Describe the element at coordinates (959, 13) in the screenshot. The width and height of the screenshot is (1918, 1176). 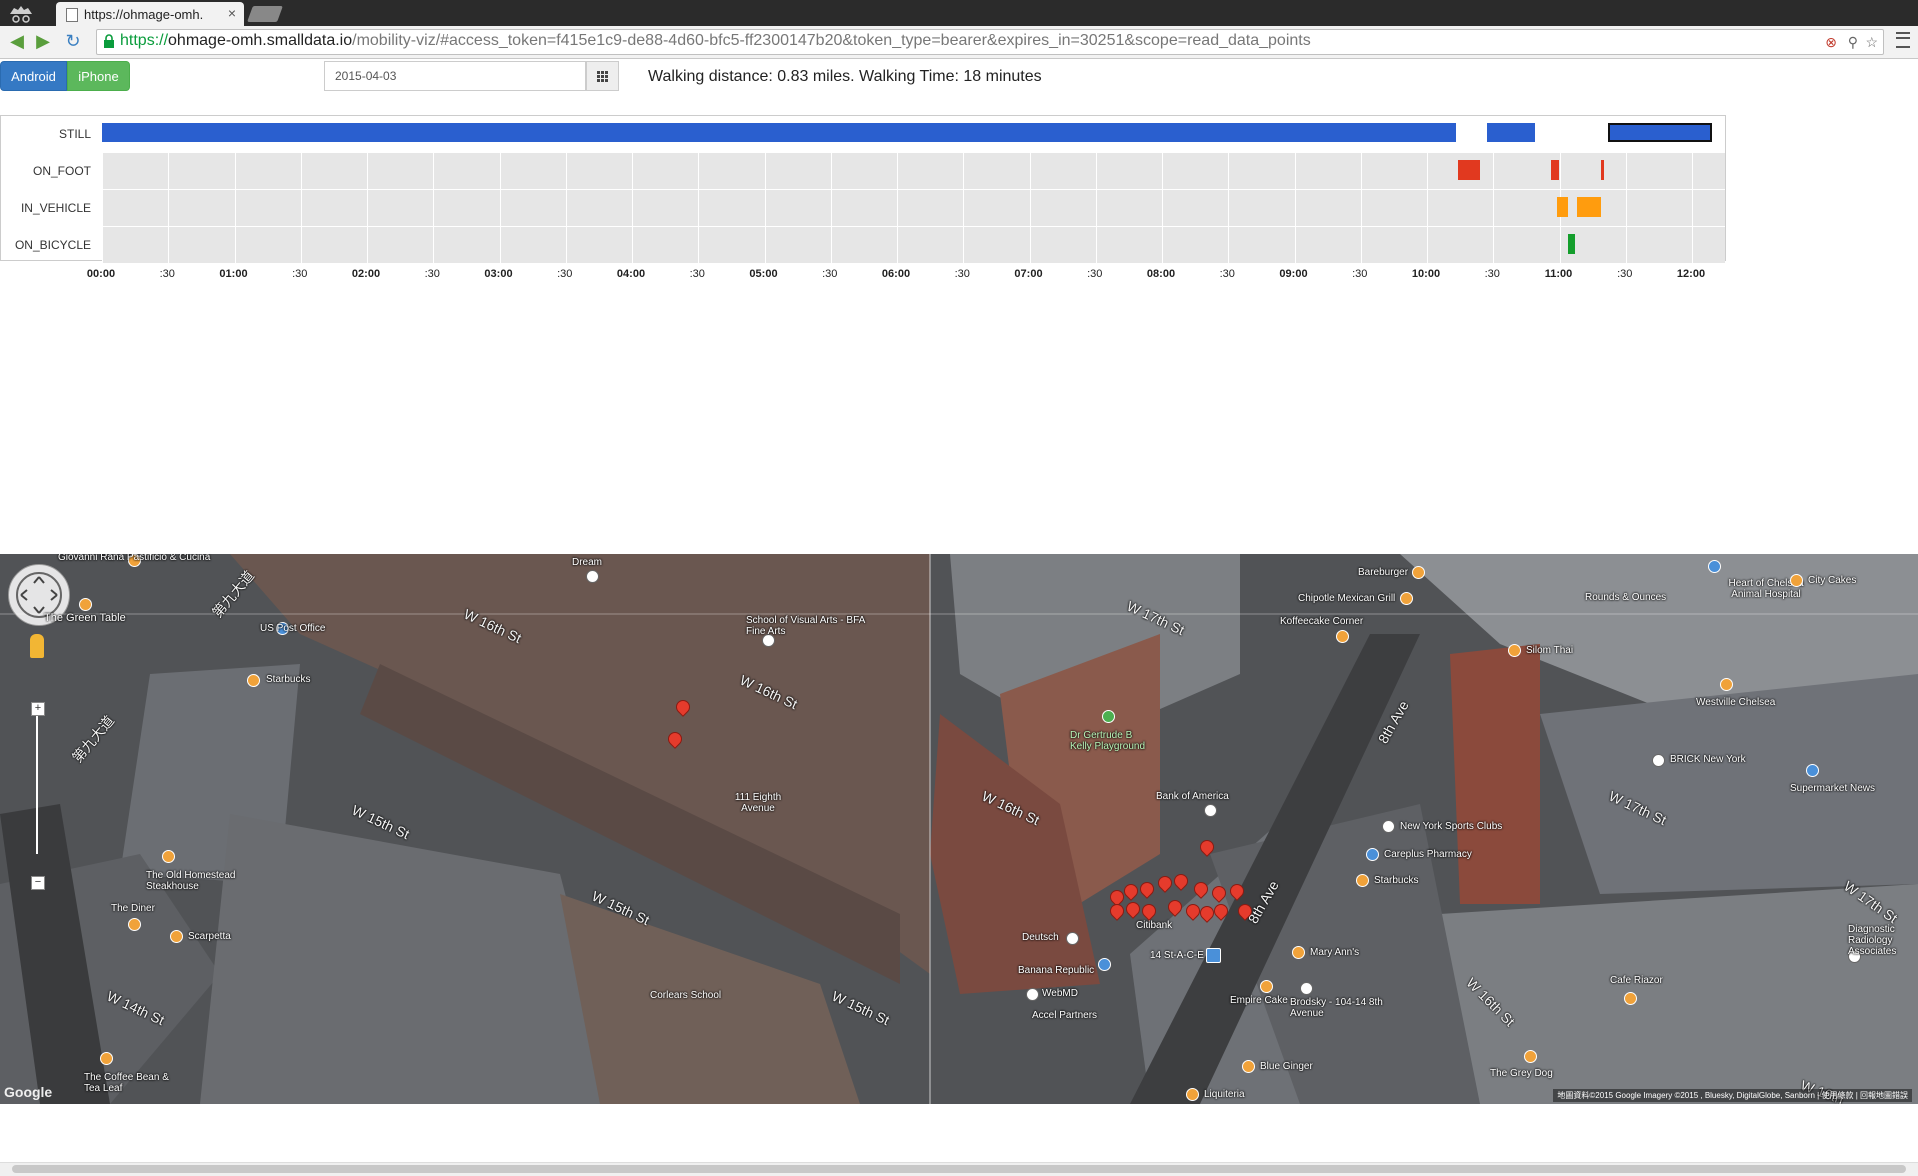
I see `browser-tab-strip: https://ohmage-omh. ×` at that location.